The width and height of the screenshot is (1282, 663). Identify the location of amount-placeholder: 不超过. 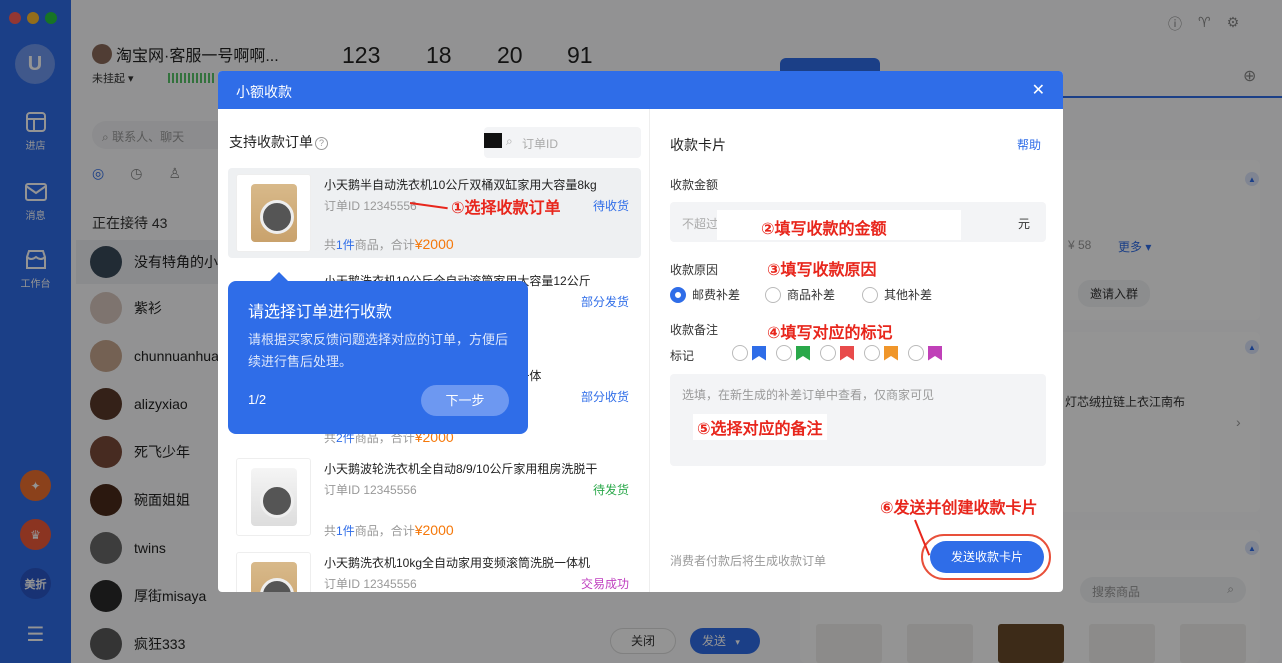
(700, 224).